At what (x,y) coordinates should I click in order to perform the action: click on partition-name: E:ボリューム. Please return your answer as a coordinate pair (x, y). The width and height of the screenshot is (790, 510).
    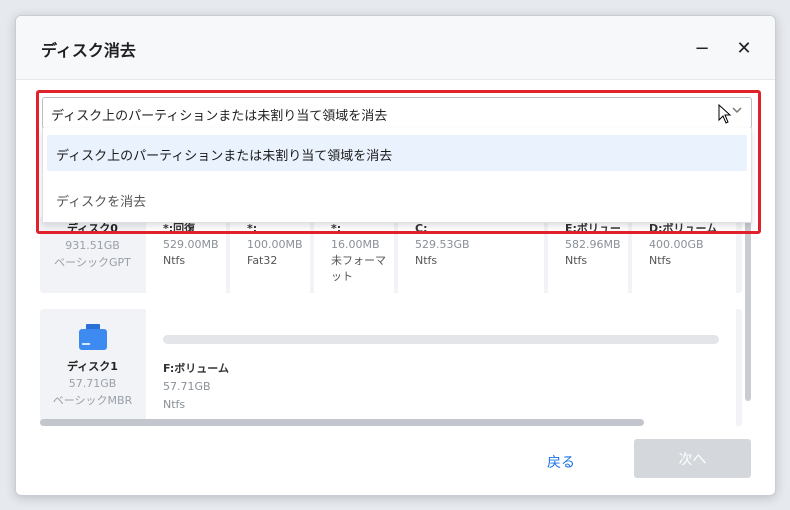
    Looking at the image, I should click on (593, 228).